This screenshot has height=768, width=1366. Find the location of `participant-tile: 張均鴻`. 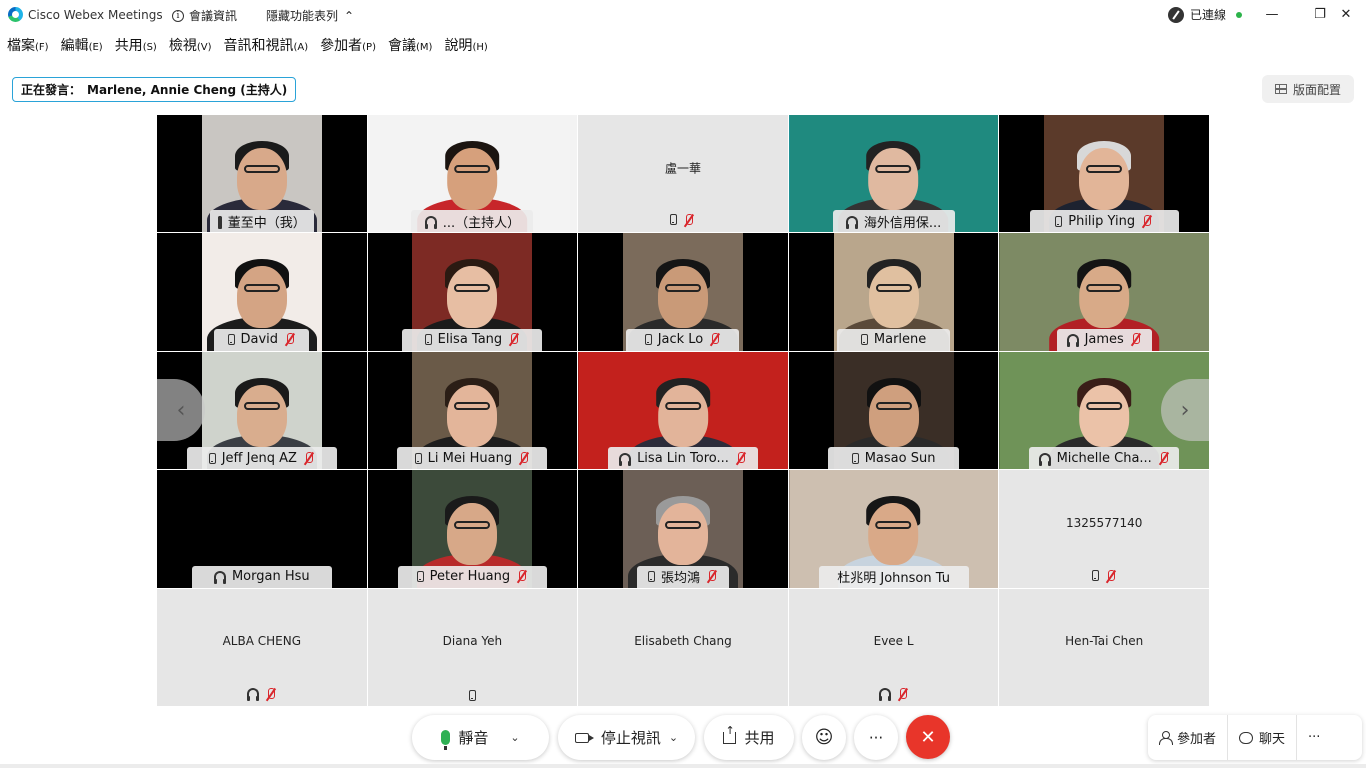

participant-tile: 張均鴻 is located at coordinates (683, 529).